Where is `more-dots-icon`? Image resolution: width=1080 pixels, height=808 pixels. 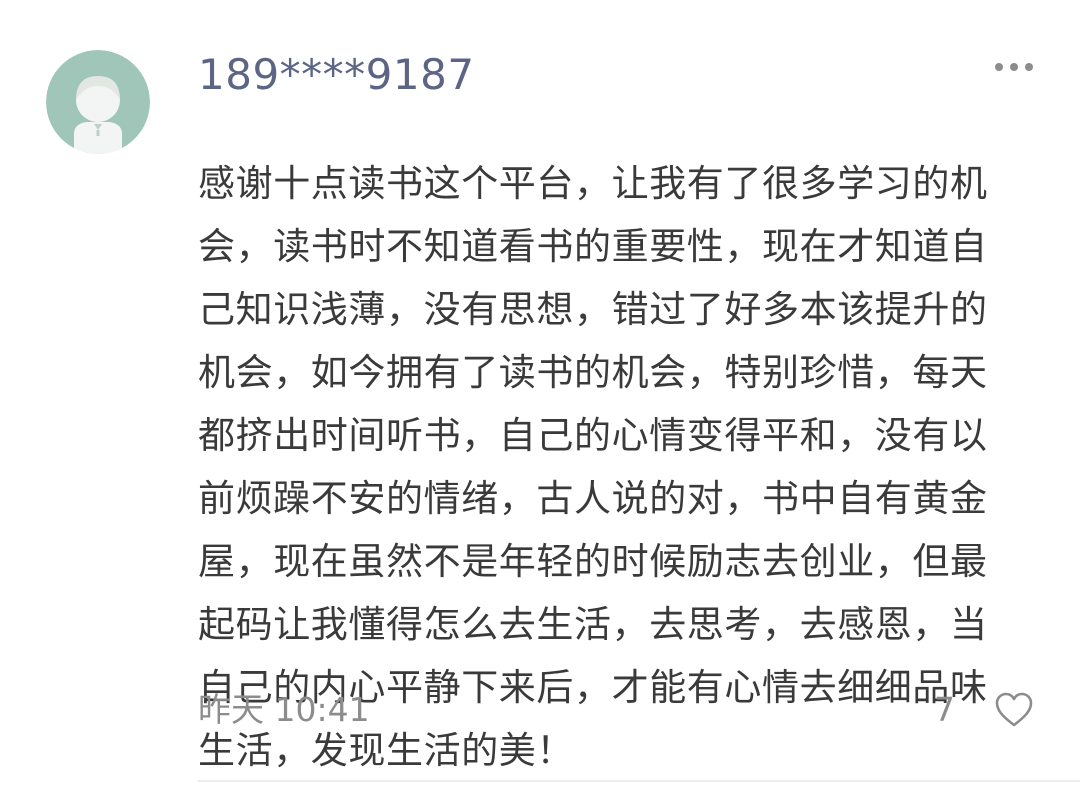 more-dots-icon is located at coordinates (1014, 67).